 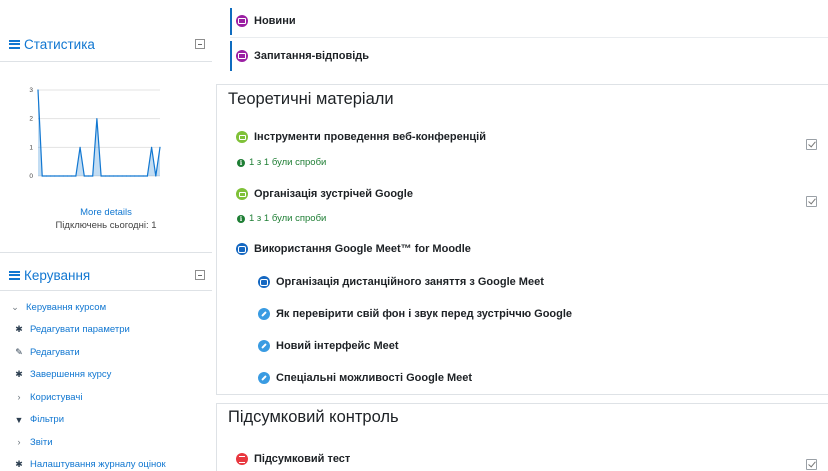 What do you see at coordinates (55, 352) in the screenshot?
I see `nav-item-label: Редагувати` at bounding box center [55, 352].